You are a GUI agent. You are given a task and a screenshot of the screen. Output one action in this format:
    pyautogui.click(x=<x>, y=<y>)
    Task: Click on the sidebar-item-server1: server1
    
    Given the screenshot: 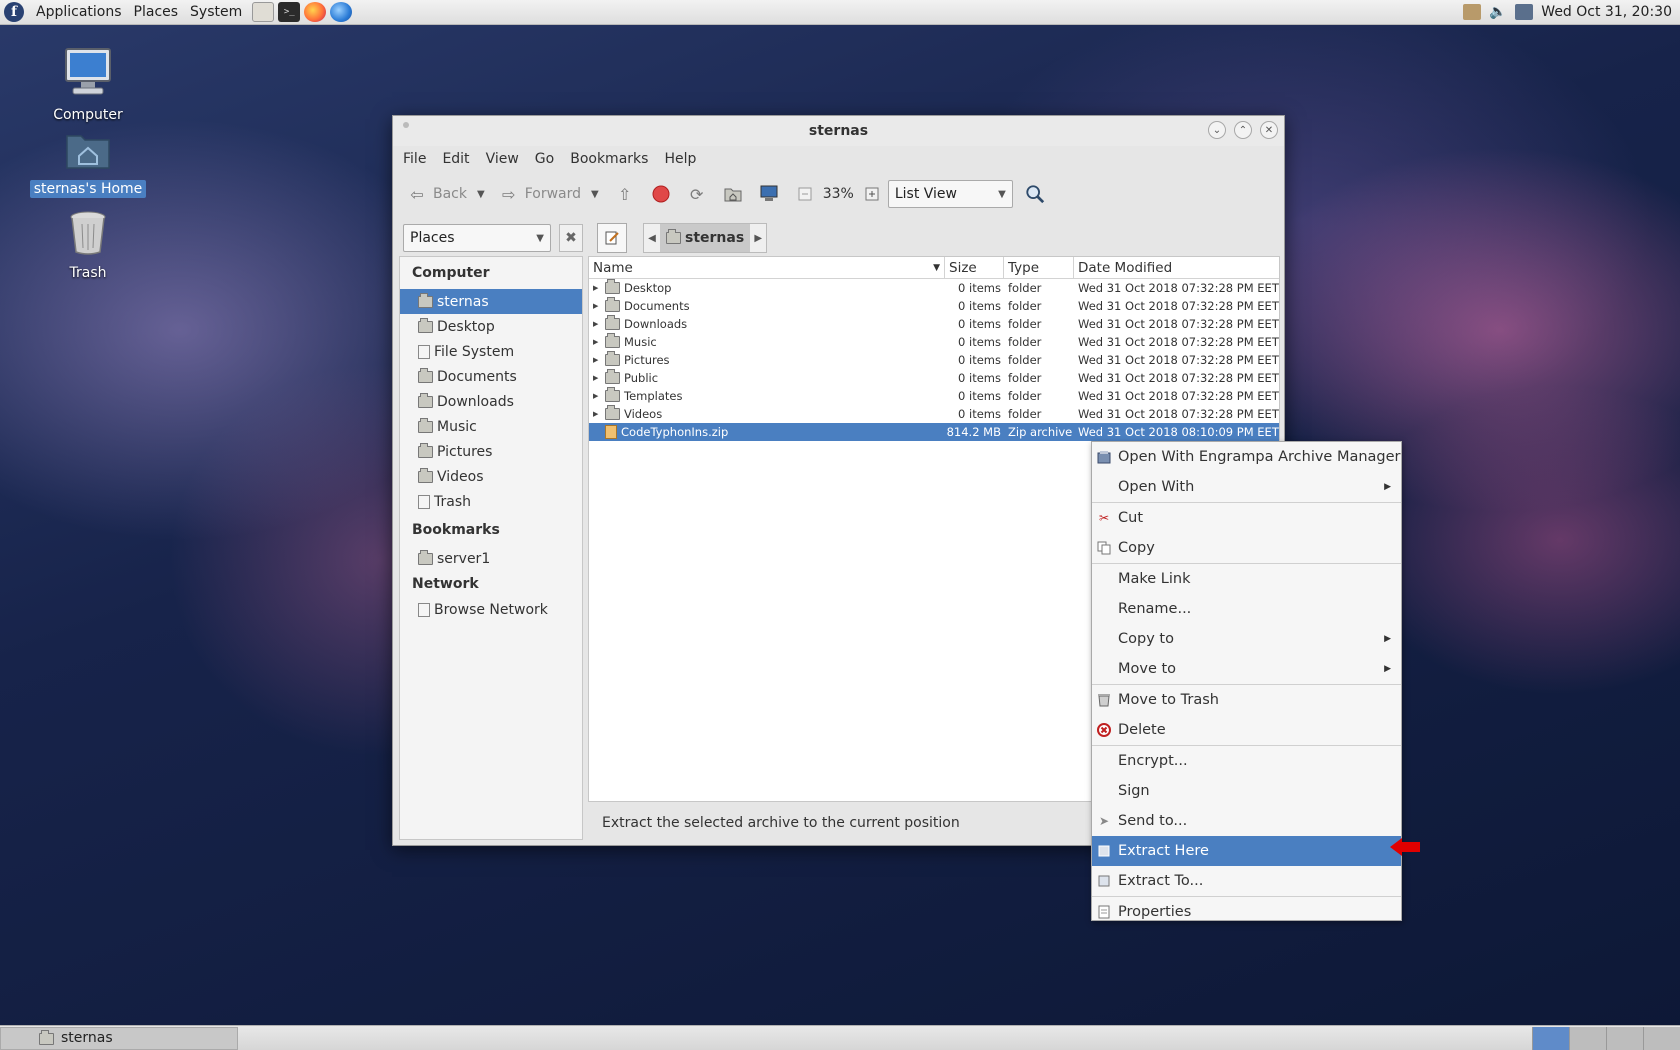 What is the action you would take?
    pyautogui.click(x=491, y=558)
    